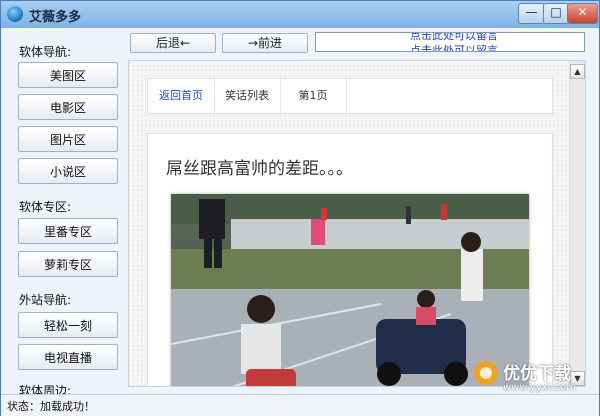 The width and height of the screenshot is (600, 416). I want to click on watermark-url: www.yyxt.com, so click(540, 387).